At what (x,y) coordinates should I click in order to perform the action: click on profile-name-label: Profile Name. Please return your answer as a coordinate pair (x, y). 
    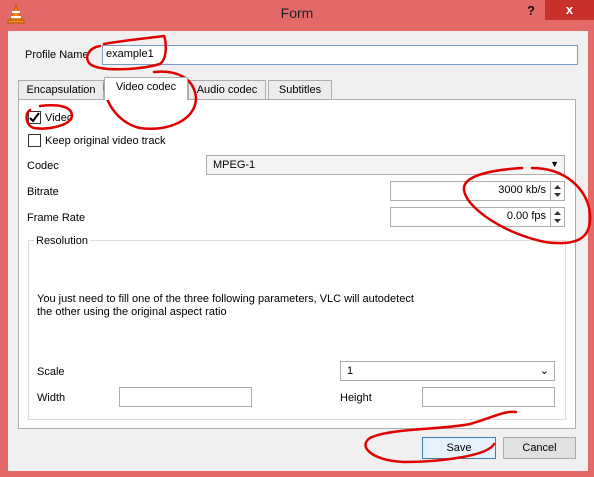
    Looking at the image, I should click on (57, 55).